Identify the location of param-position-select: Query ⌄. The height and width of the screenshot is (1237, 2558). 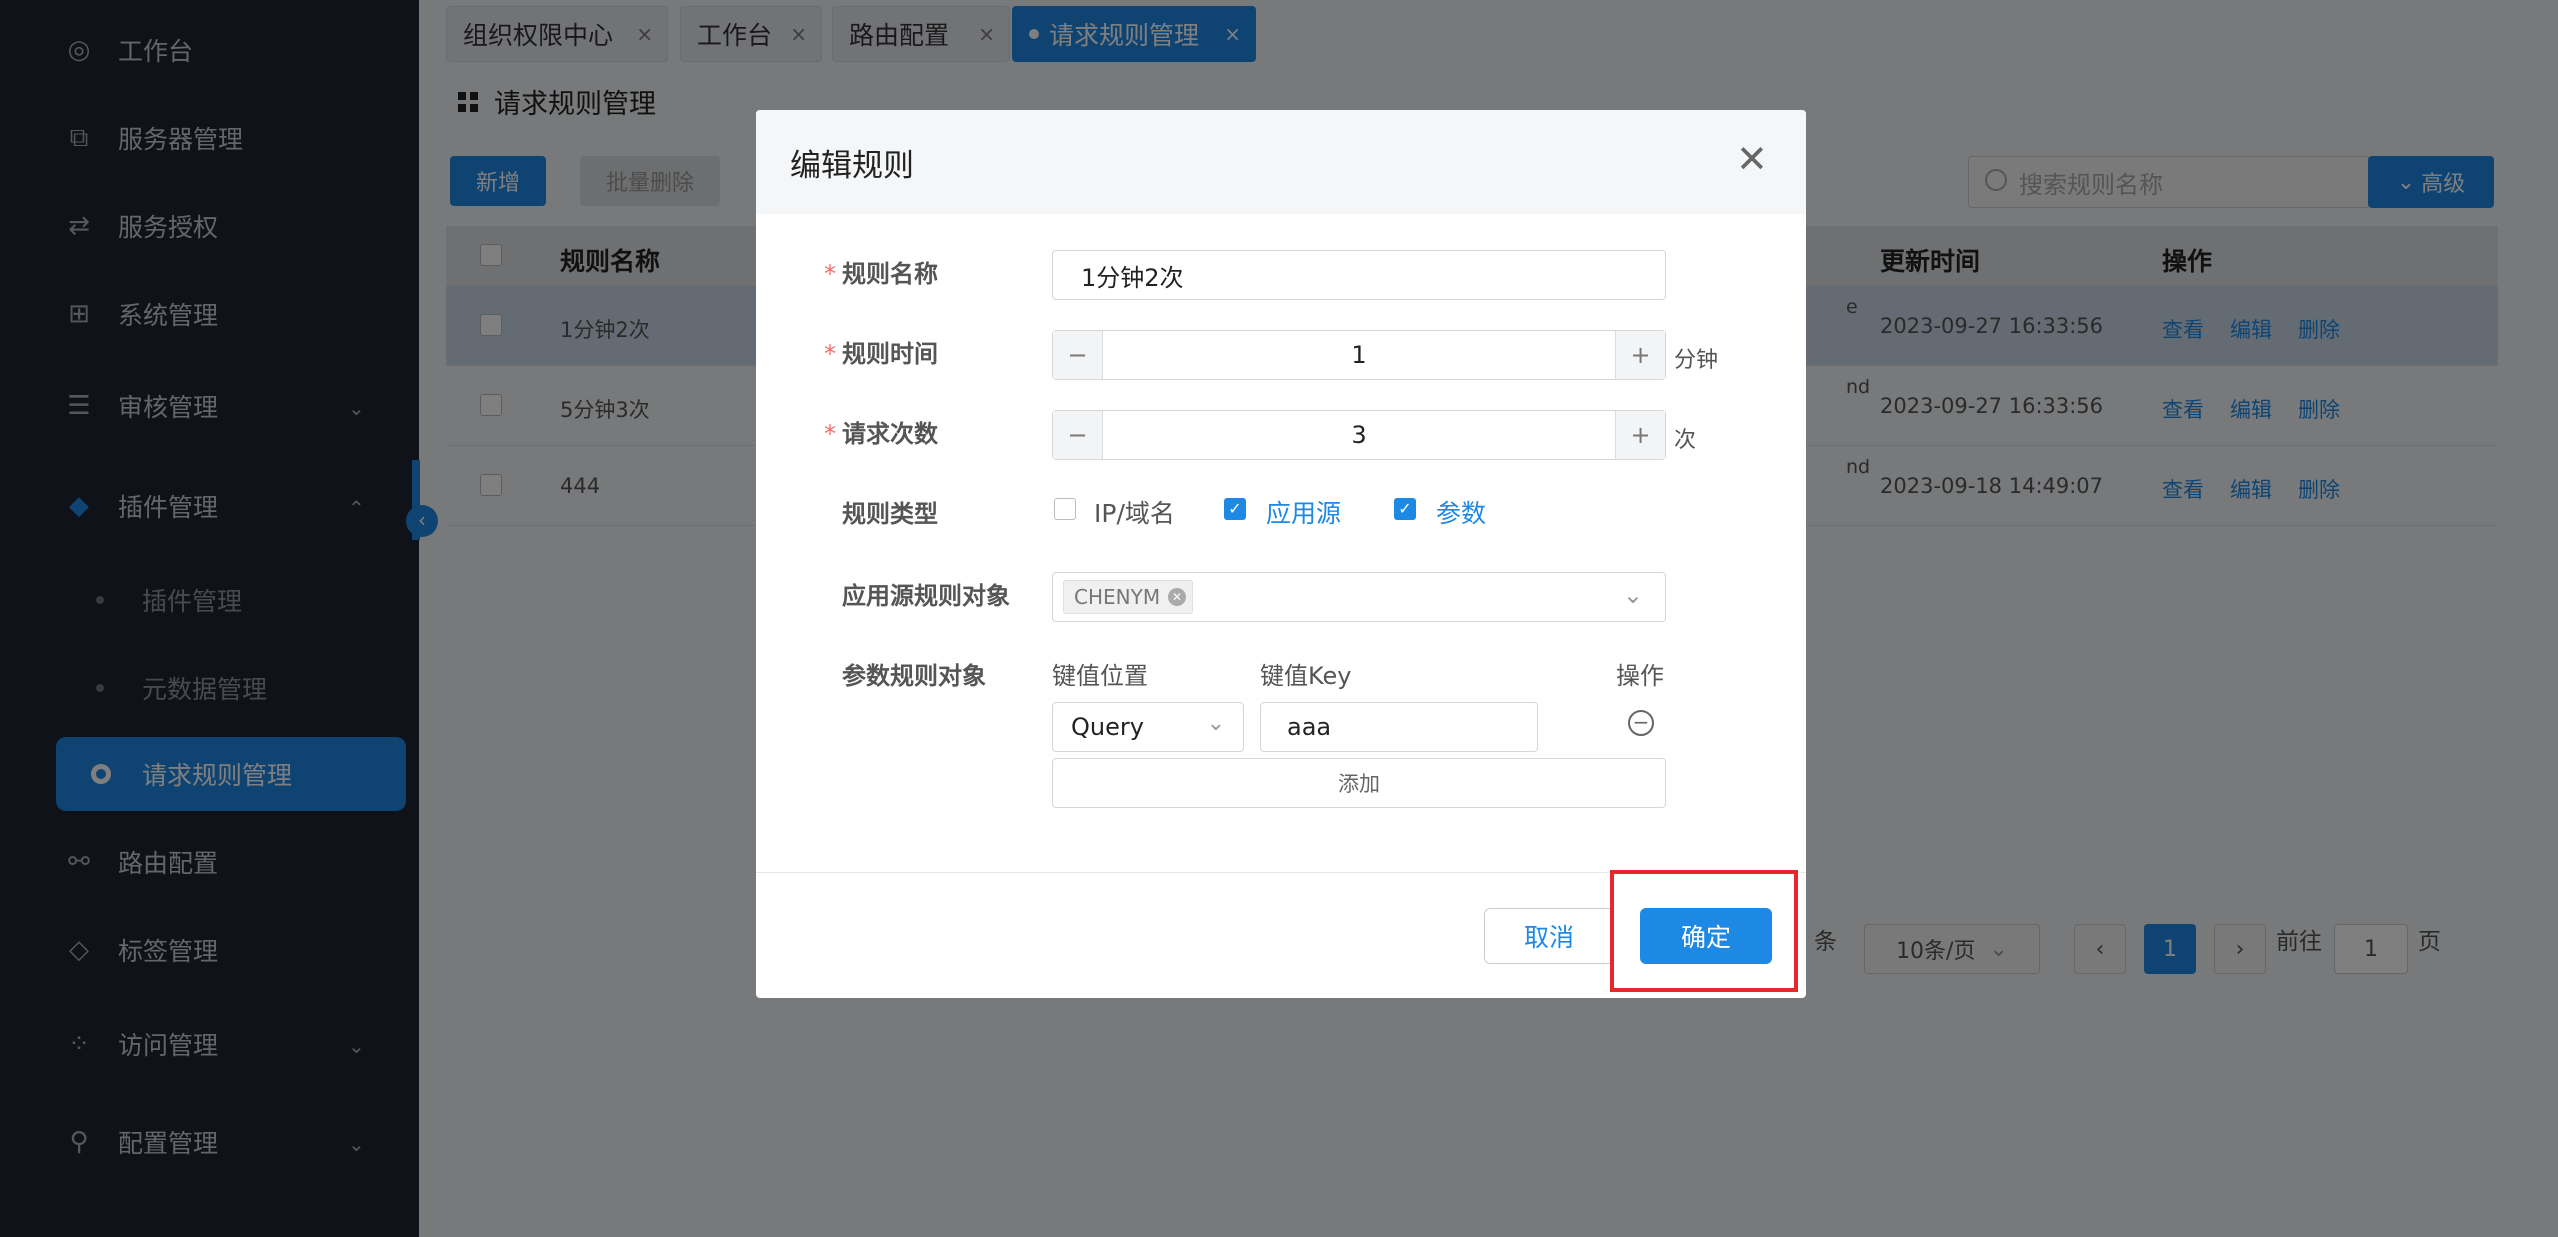
(1148, 727).